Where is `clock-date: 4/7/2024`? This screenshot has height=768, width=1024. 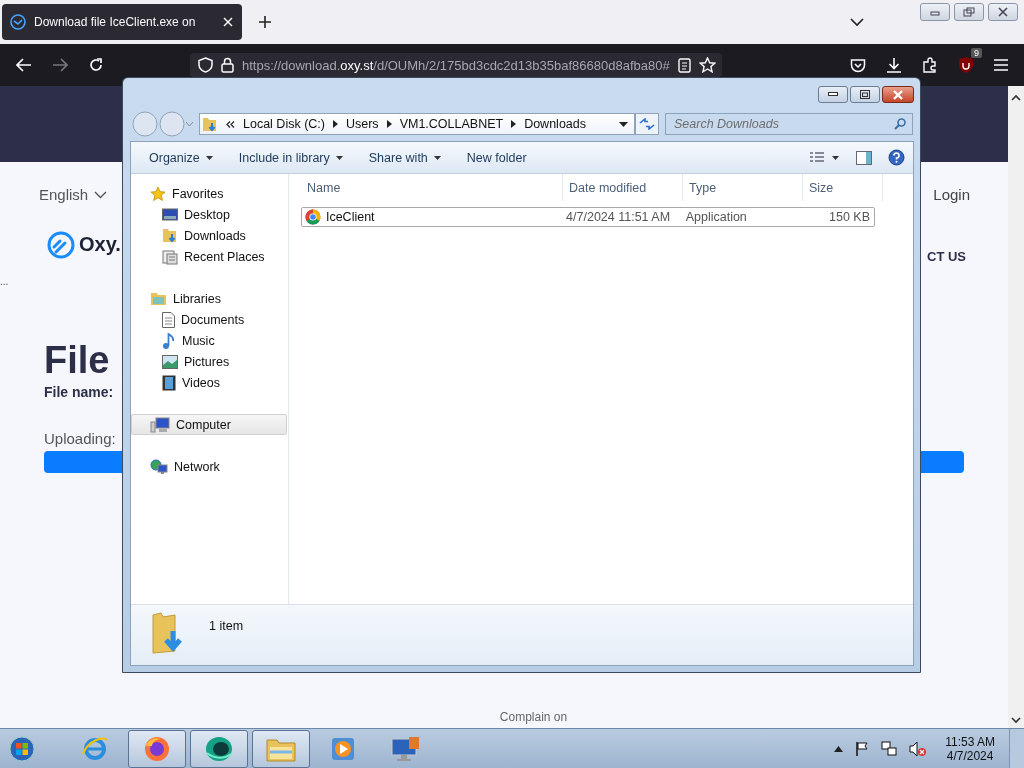 clock-date: 4/7/2024 is located at coordinates (970, 755).